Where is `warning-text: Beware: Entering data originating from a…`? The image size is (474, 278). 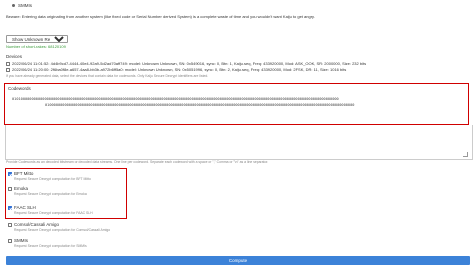
warning-text: Beware: Entering data originating from a… is located at coordinates (160, 16).